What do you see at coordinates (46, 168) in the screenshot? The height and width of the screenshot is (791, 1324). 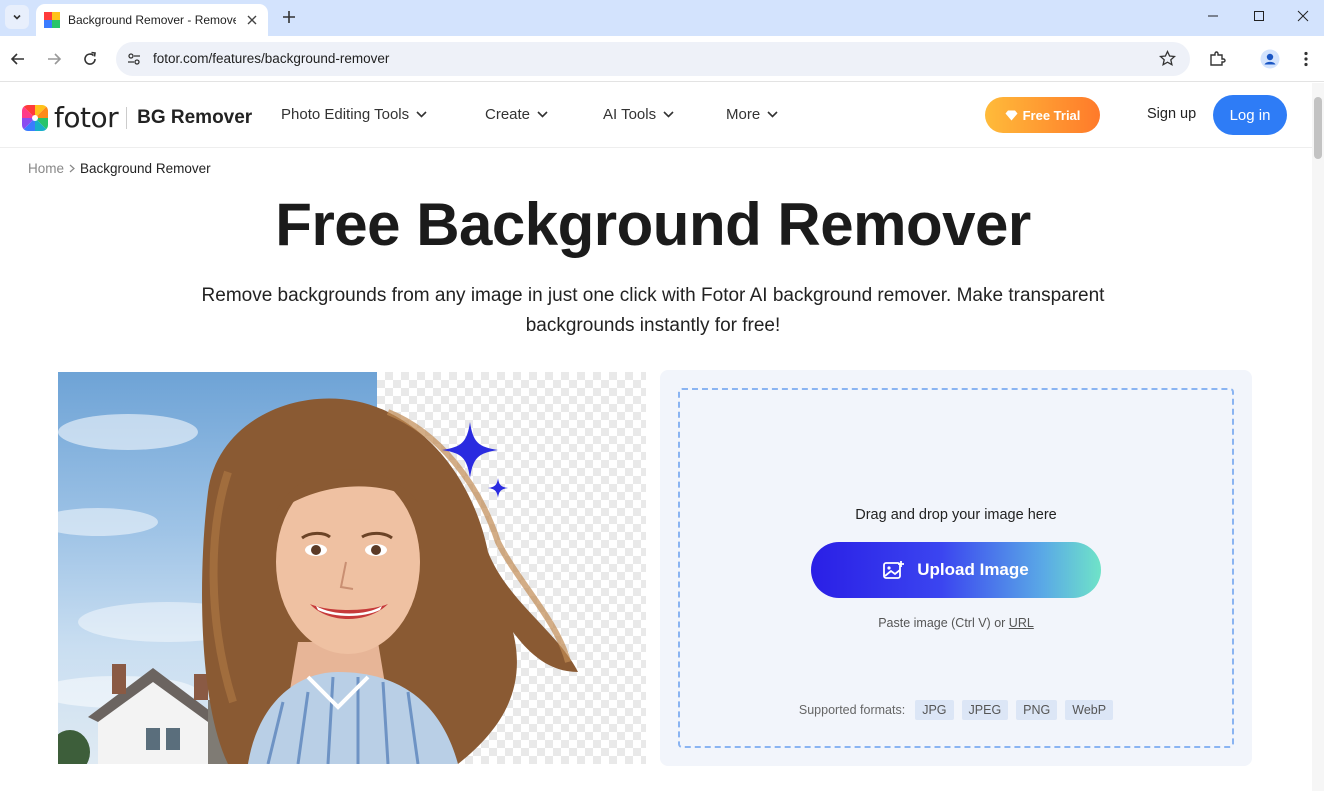 I see `breadcrumb-home-link: Home` at bounding box center [46, 168].